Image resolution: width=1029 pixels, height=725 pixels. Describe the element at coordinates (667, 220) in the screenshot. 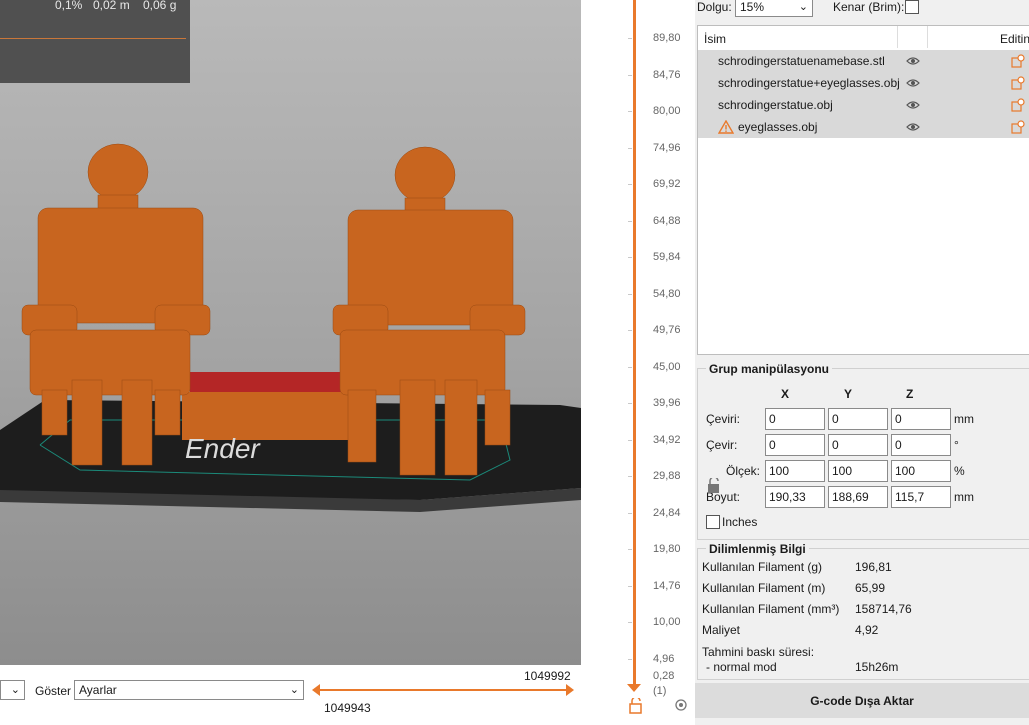

I see `layer-height-label: 64,88` at that location.